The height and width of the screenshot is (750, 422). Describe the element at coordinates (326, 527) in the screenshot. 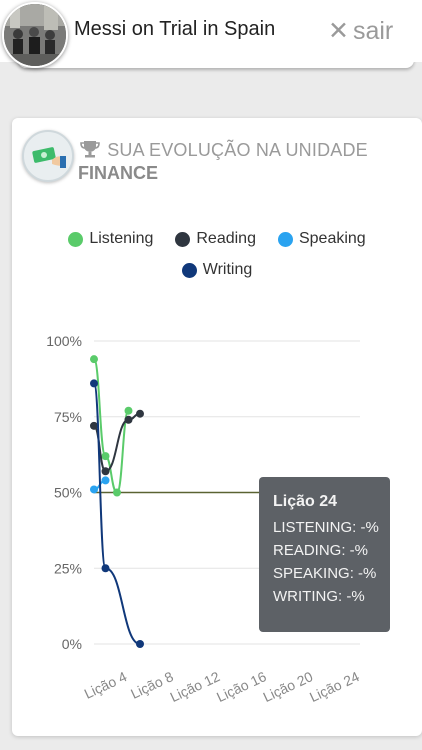

I see `tooltip-listening: LISTENING: -%` at that location.